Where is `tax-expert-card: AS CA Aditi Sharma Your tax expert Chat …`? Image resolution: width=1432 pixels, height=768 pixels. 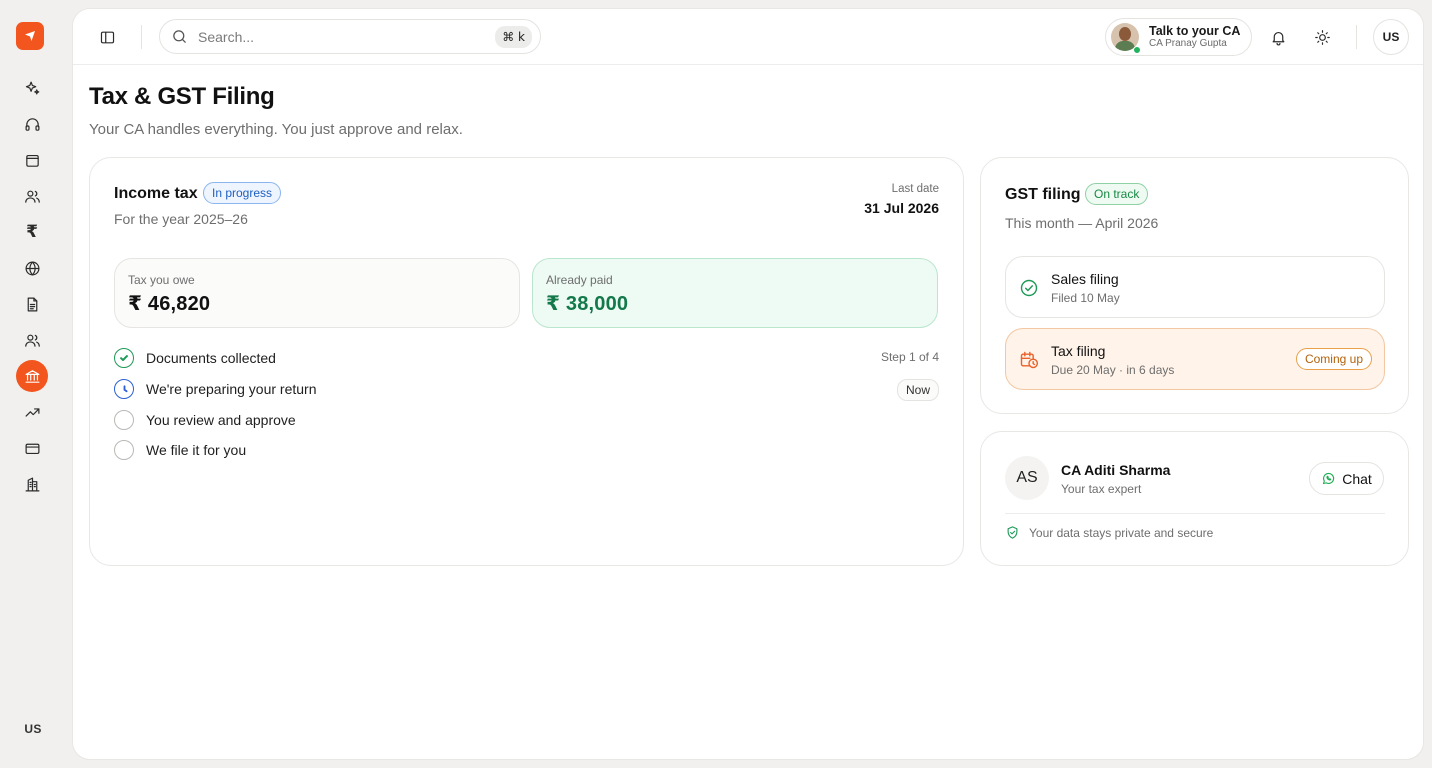
tax-expert-card: AS CA Aditi Sharma Your tax expert Chat … is located at coordinates (1194, 498).